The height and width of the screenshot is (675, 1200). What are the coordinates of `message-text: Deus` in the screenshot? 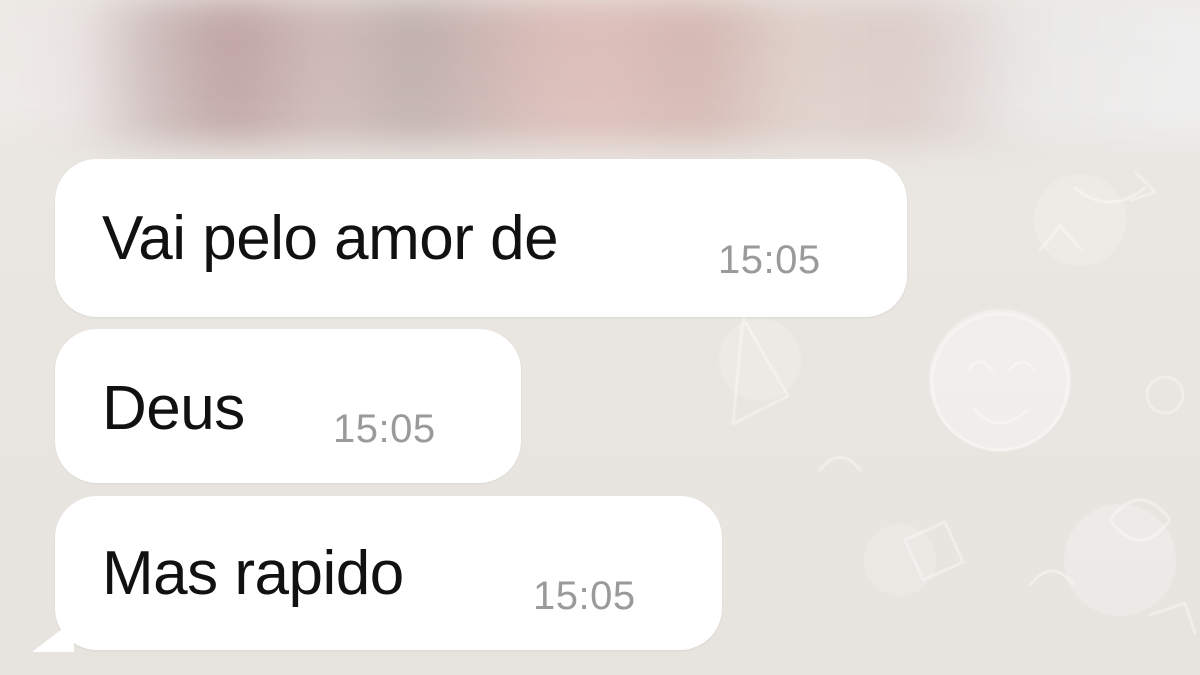 It's located at (173, 408).